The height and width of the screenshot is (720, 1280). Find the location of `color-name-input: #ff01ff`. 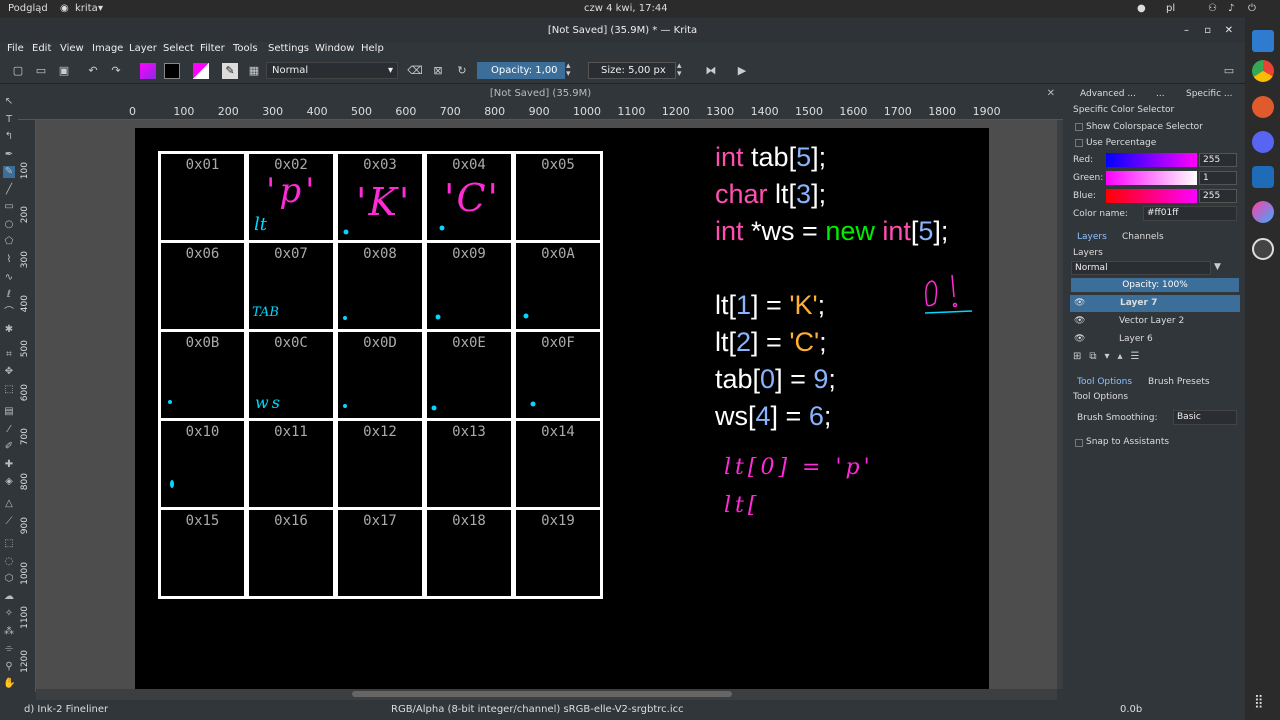

color-name-input: #ff01ff is located at coordinates (1190, 213).